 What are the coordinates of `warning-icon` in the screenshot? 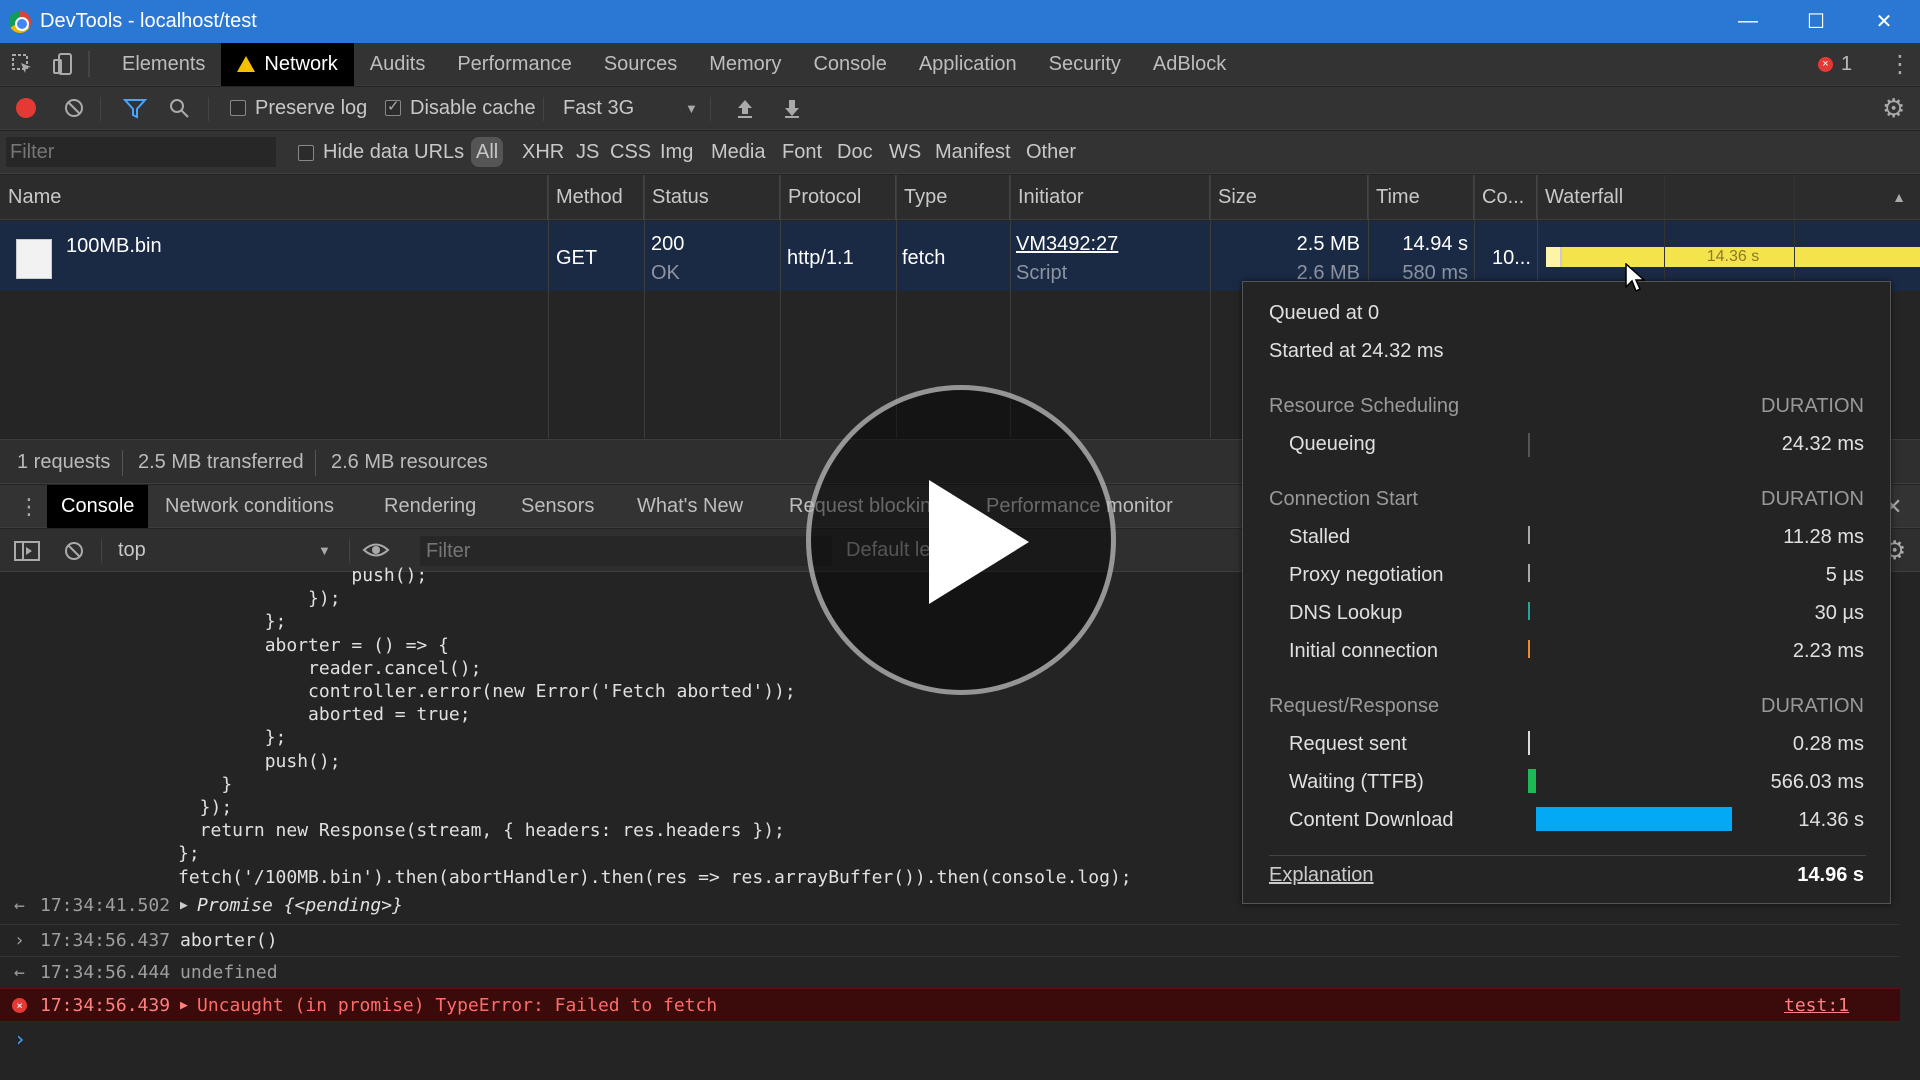 It's located at (246, 64).